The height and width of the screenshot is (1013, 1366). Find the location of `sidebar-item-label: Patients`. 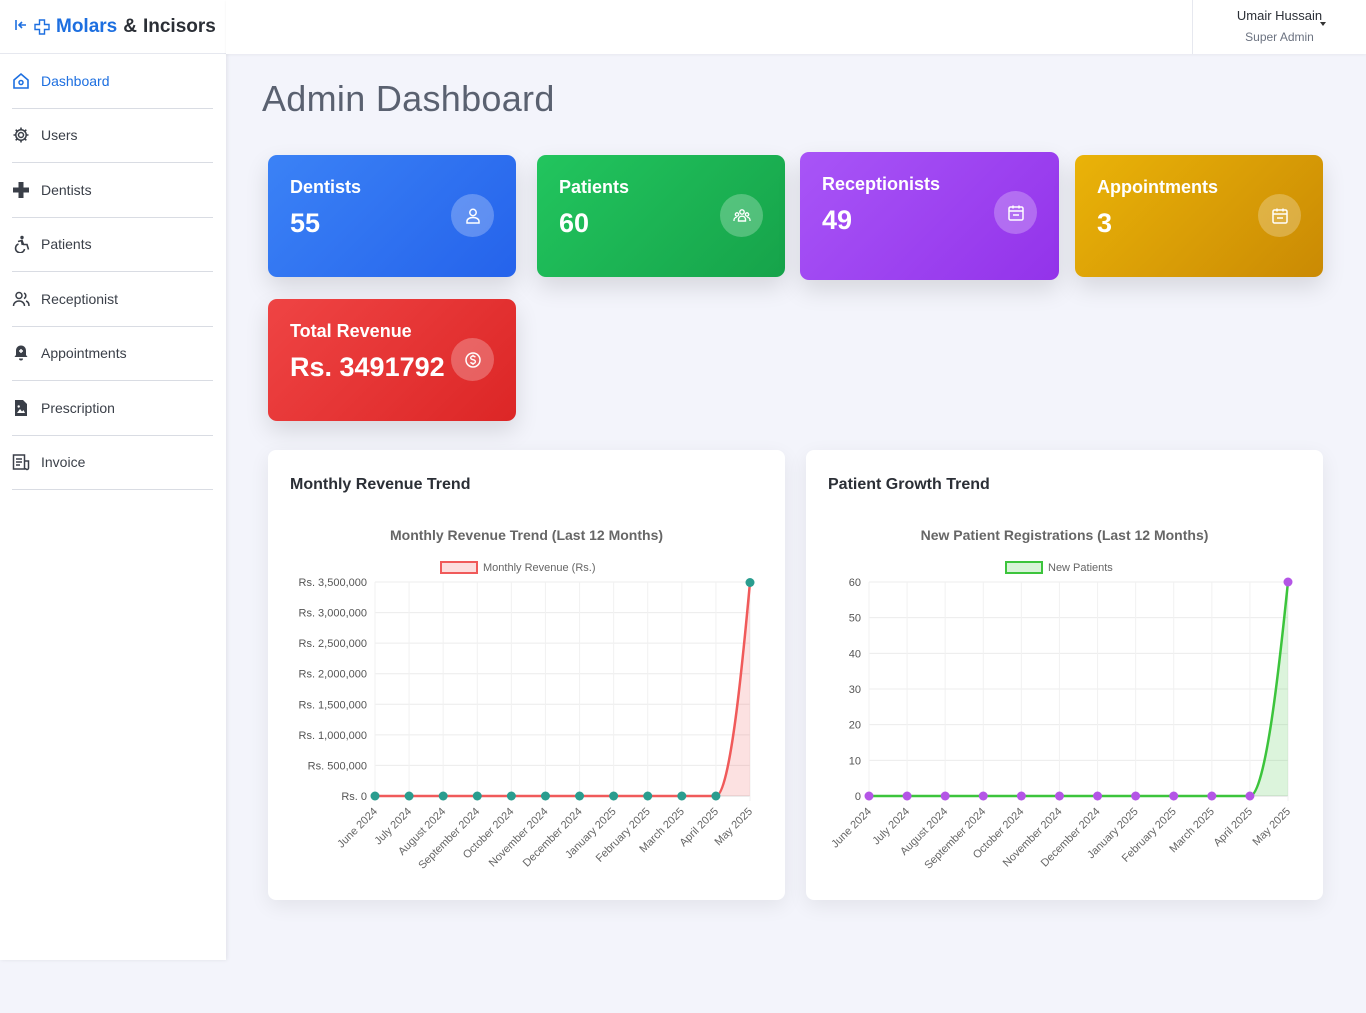

sidebar-item-label: Patients is located at coordinates (66, 244).